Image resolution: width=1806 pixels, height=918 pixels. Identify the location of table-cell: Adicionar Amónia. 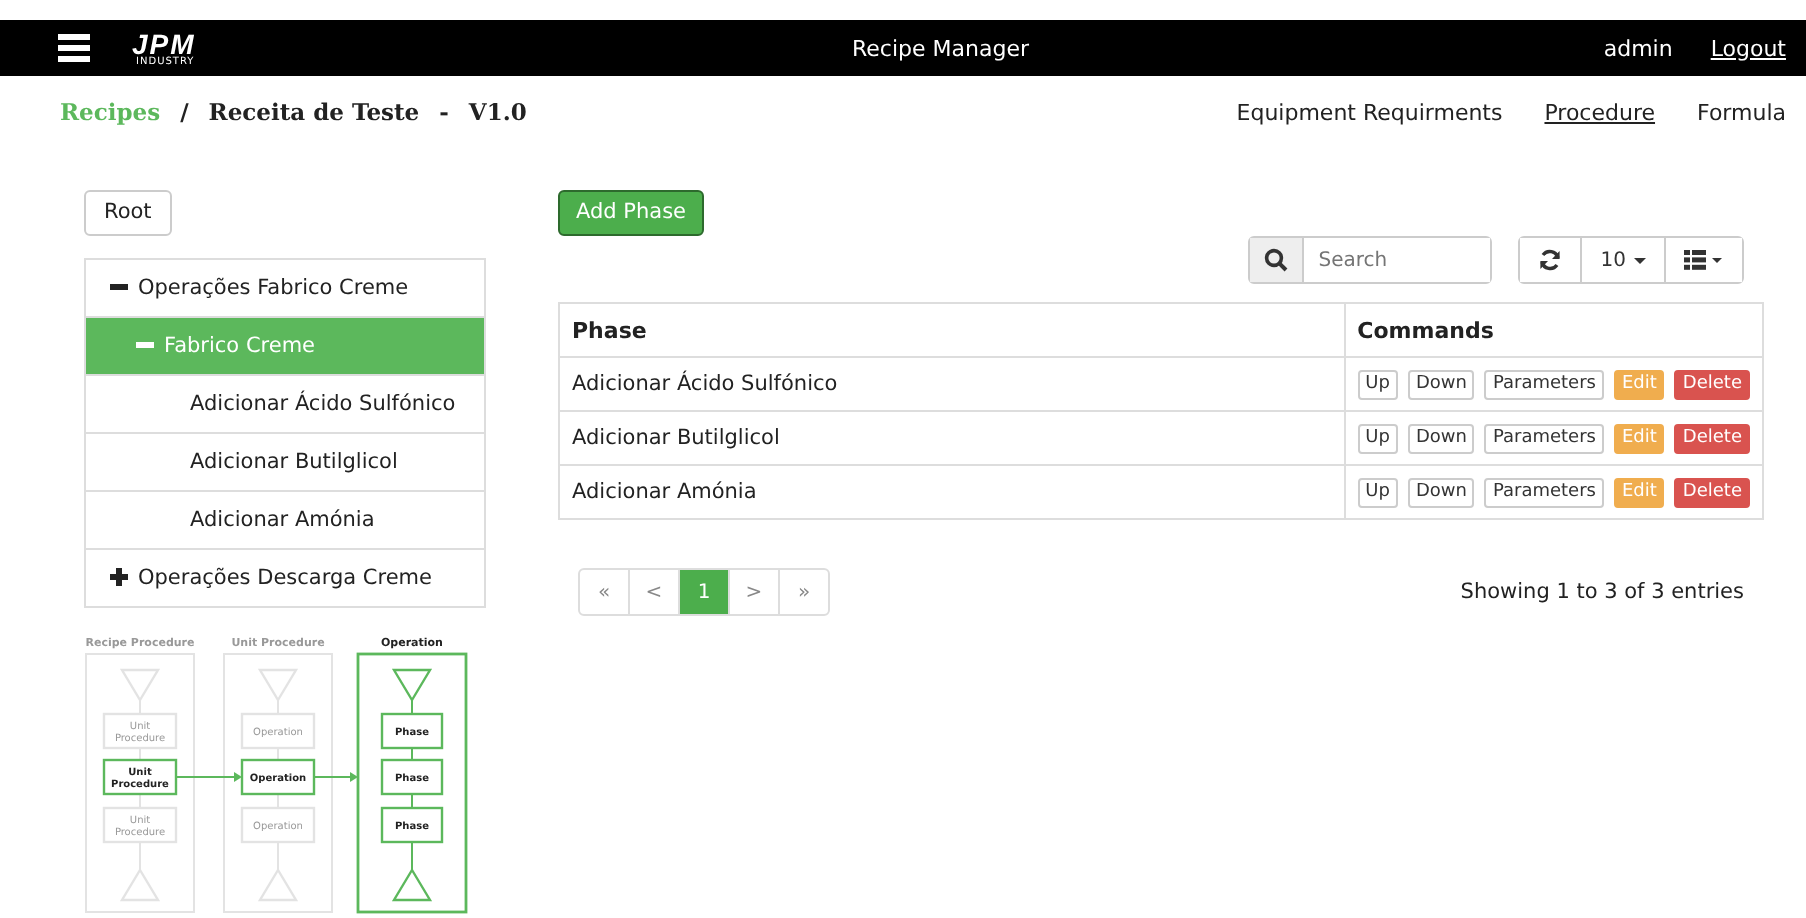
(952, 492).